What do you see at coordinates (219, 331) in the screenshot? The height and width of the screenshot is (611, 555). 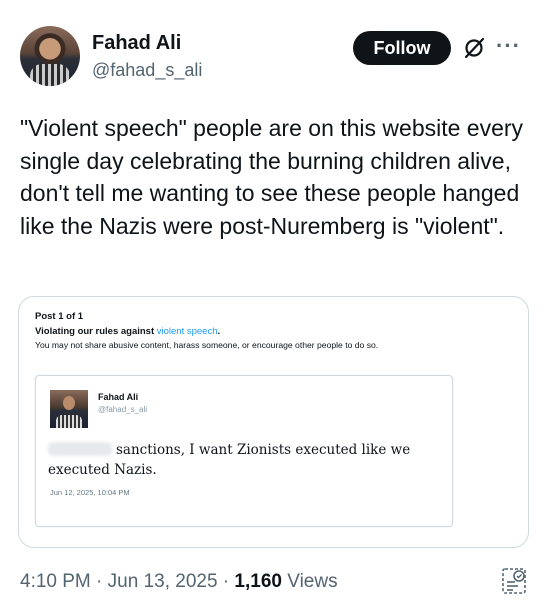 I see `violation-suffix: .` at bounding box center [219, 331].